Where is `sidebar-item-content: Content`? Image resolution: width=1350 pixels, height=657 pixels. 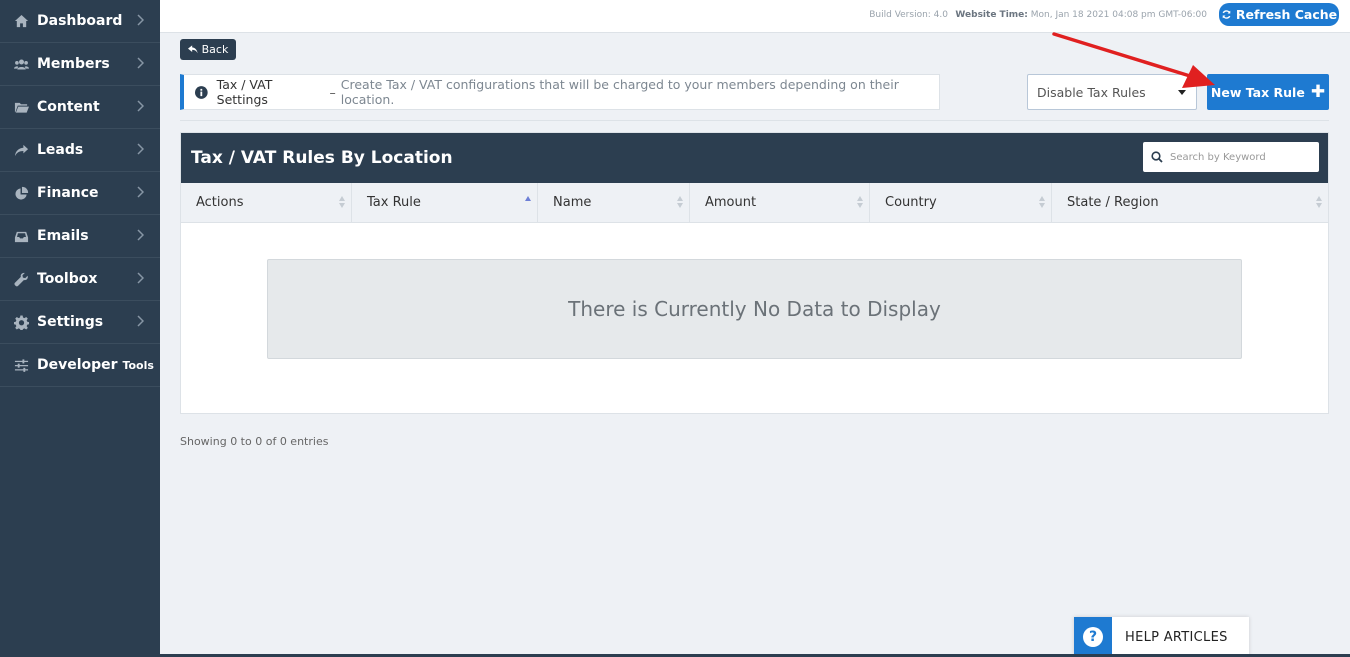
sidebar-item-content: Content is located at coordinates (80, 107).